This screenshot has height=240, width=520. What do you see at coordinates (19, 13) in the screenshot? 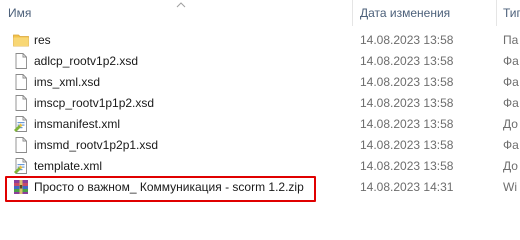
I see `column-header-name: Имя` at bounding box center [19, 13].